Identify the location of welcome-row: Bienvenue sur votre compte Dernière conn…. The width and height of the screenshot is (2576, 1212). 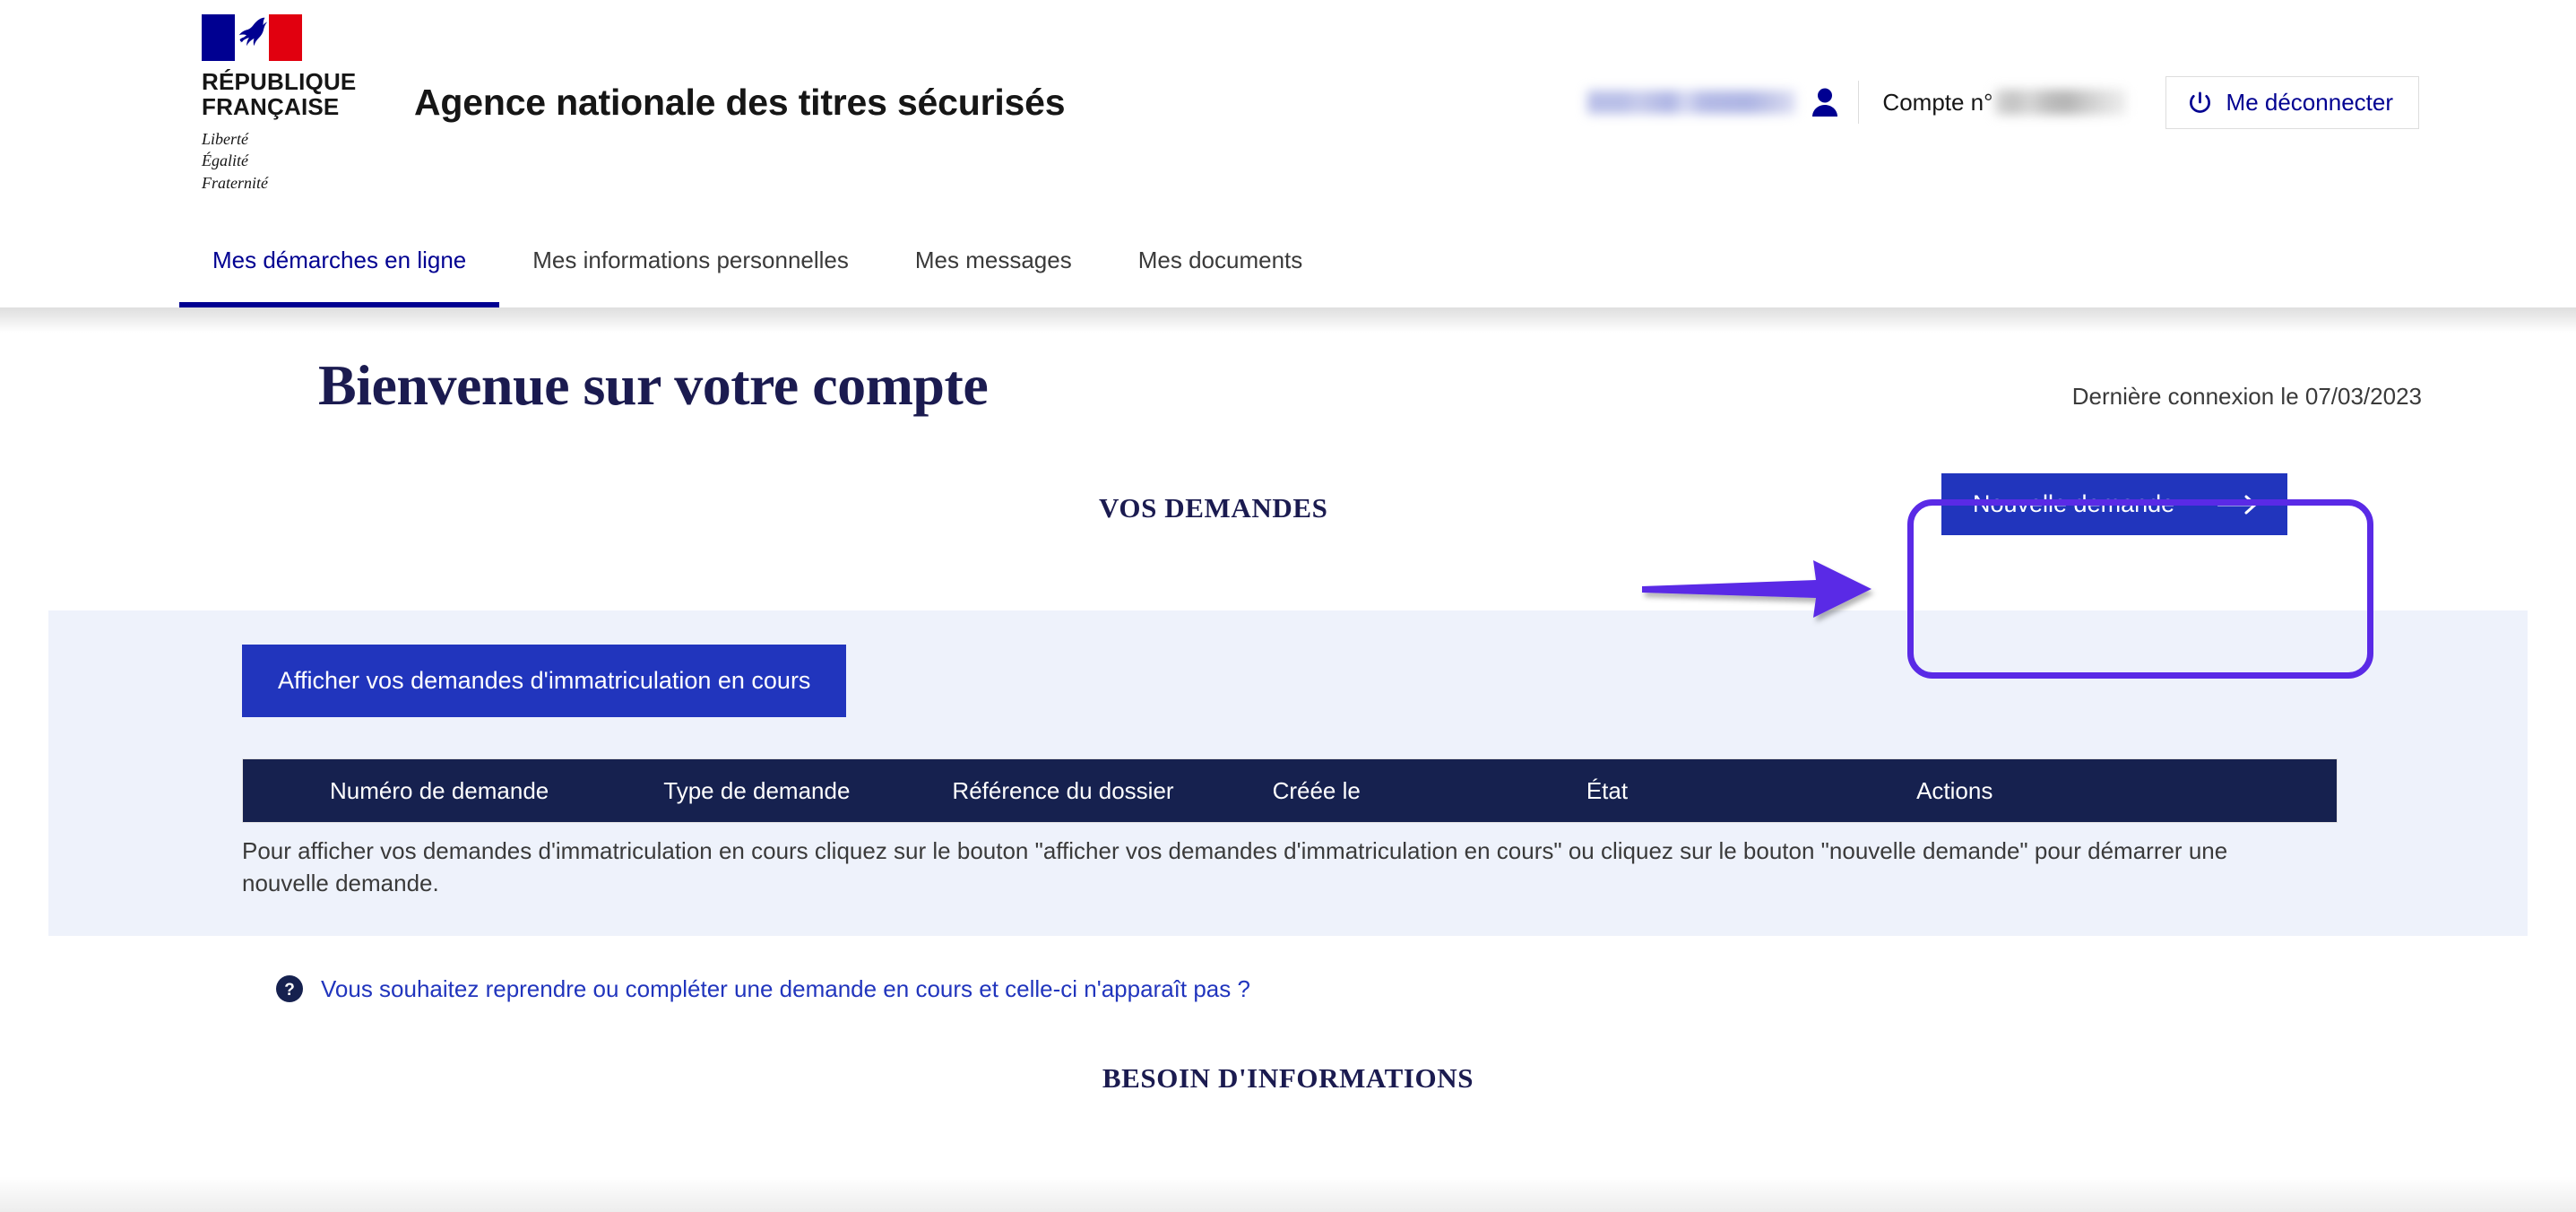
(1288, 385).